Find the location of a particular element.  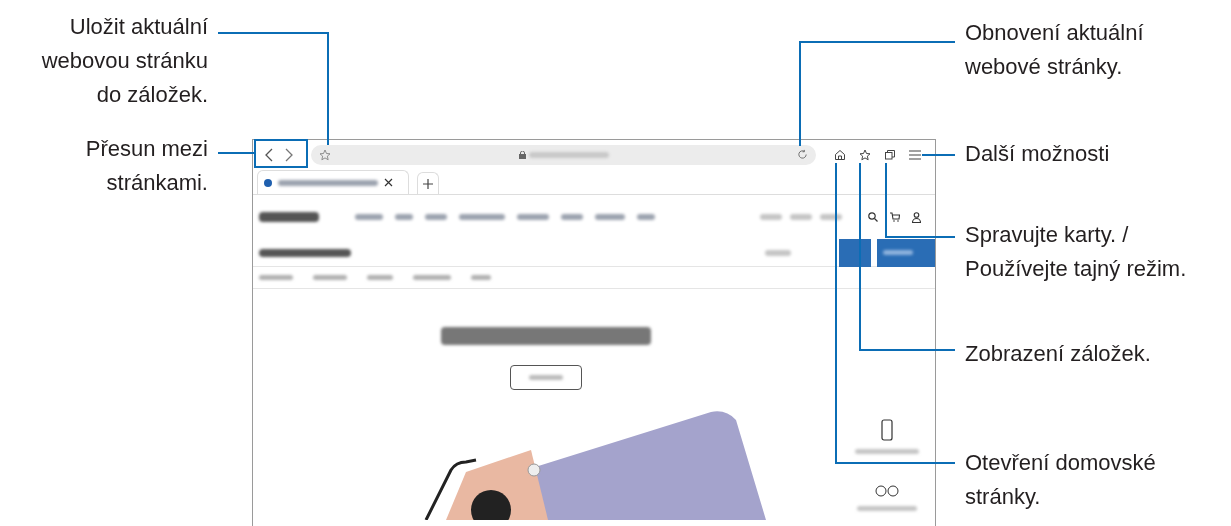

highlight-frame is located at coordinates (281, 153).